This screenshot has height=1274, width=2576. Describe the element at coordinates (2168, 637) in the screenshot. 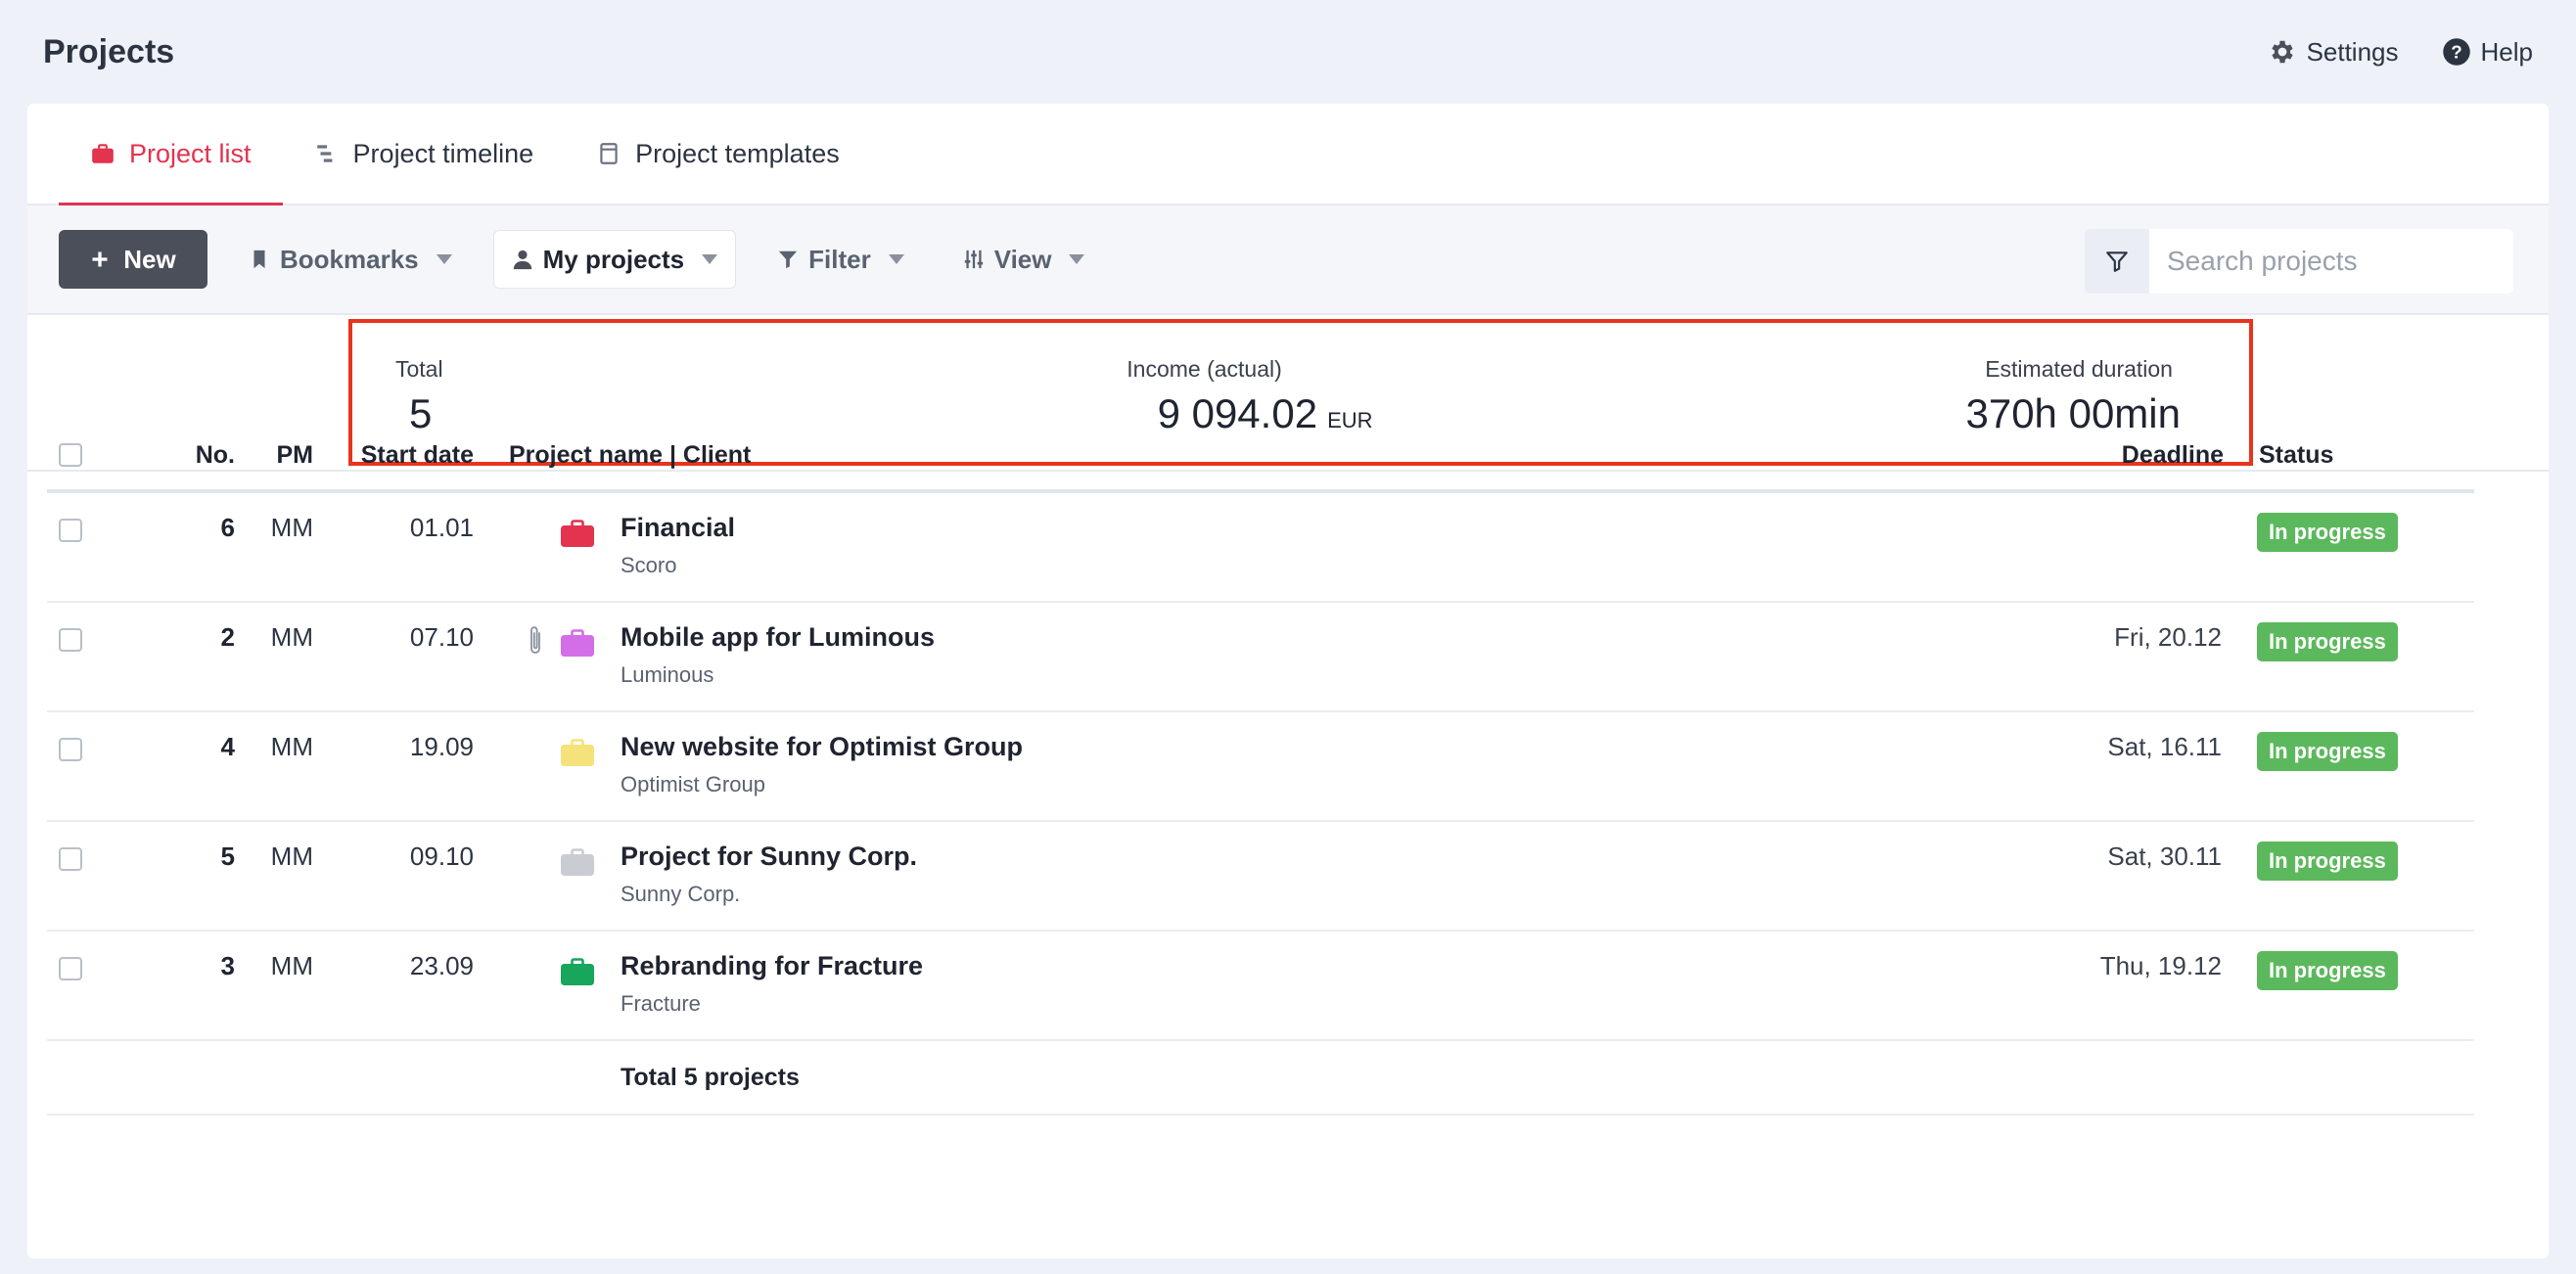

I see `row-deadline: Fri, 20.12` at that location.